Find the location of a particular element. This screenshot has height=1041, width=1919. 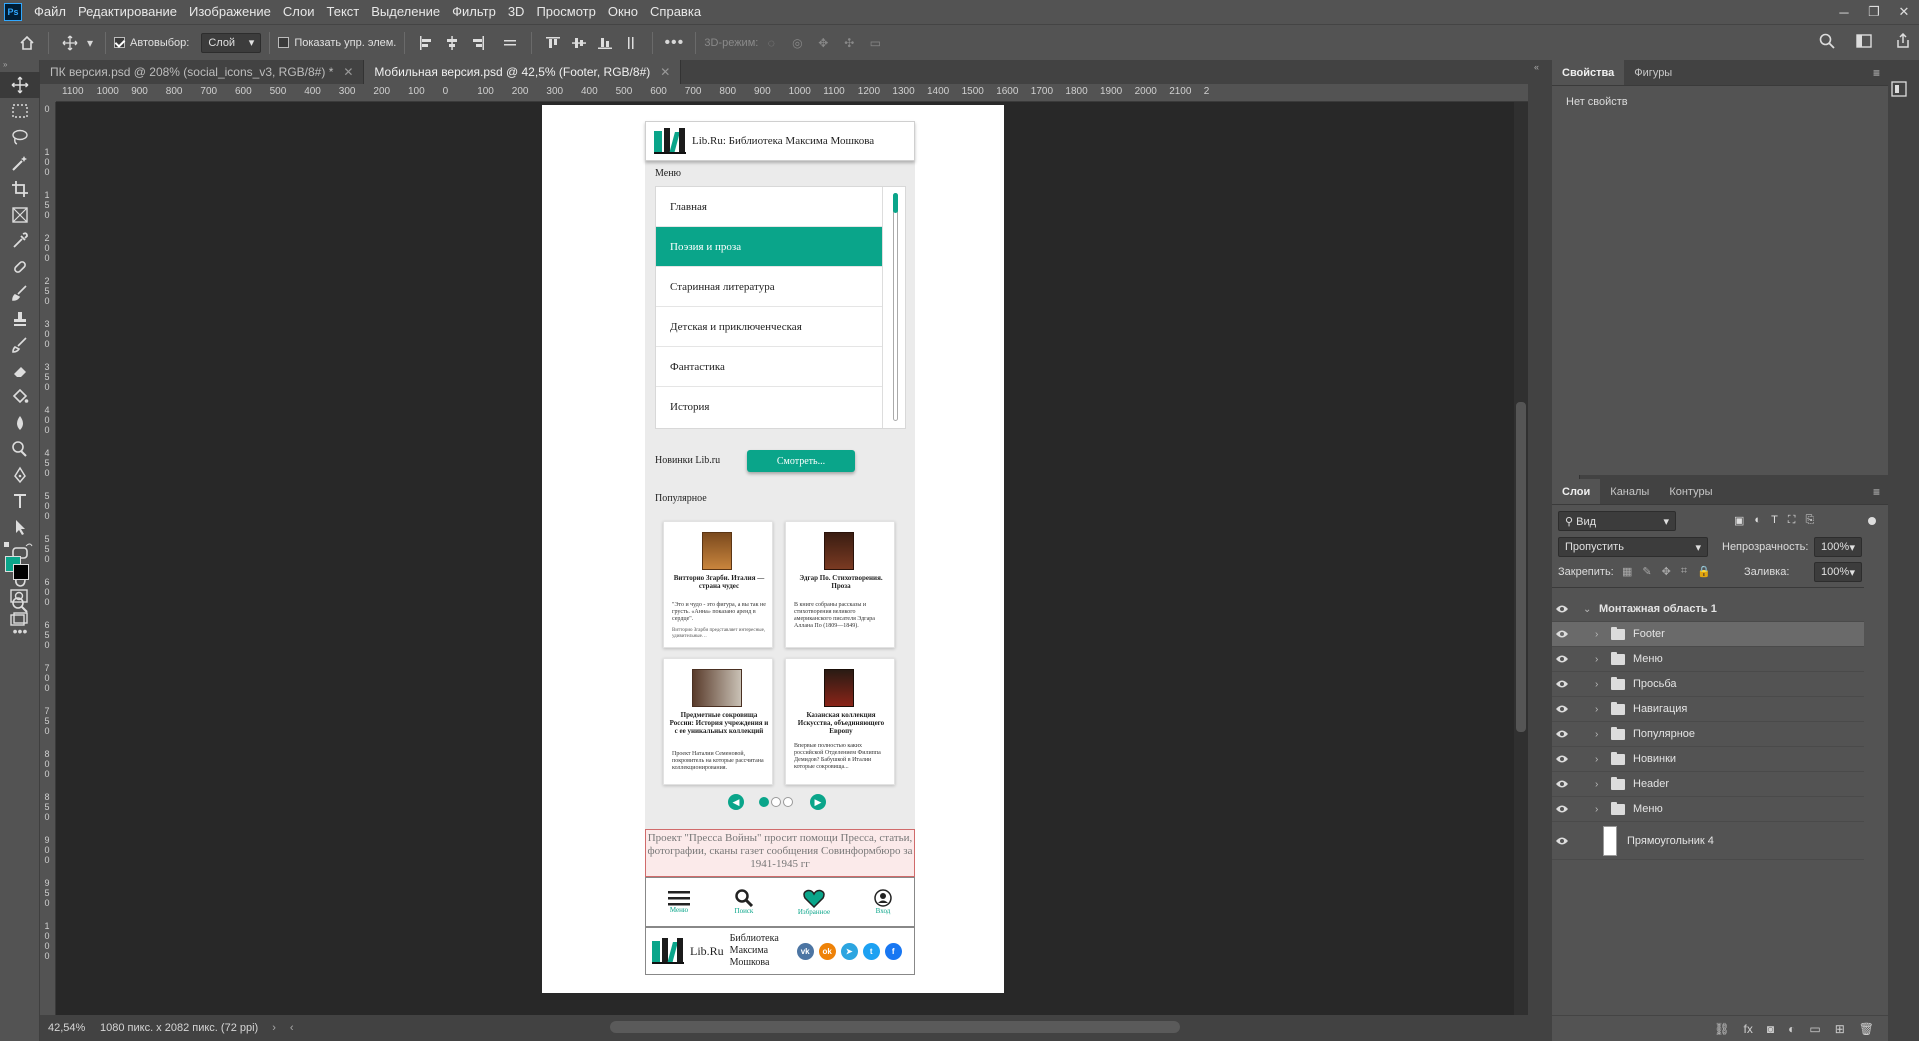

roll-3d-icon: ◎ is located at coordinates (797, 43).